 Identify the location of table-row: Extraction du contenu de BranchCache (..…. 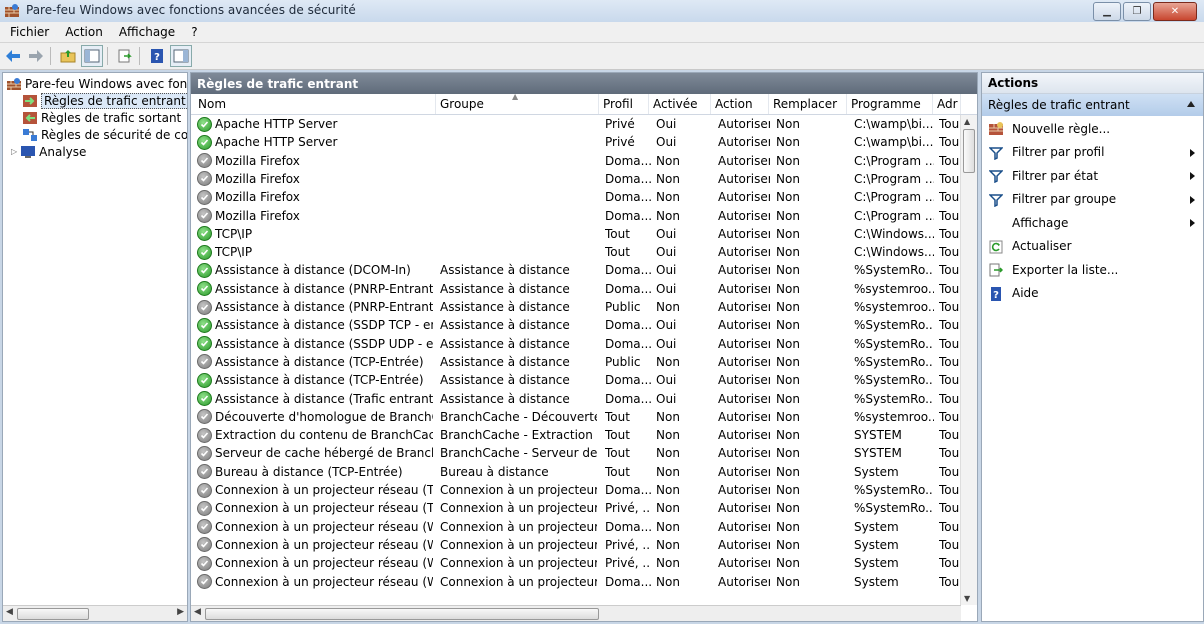
(576, 435).